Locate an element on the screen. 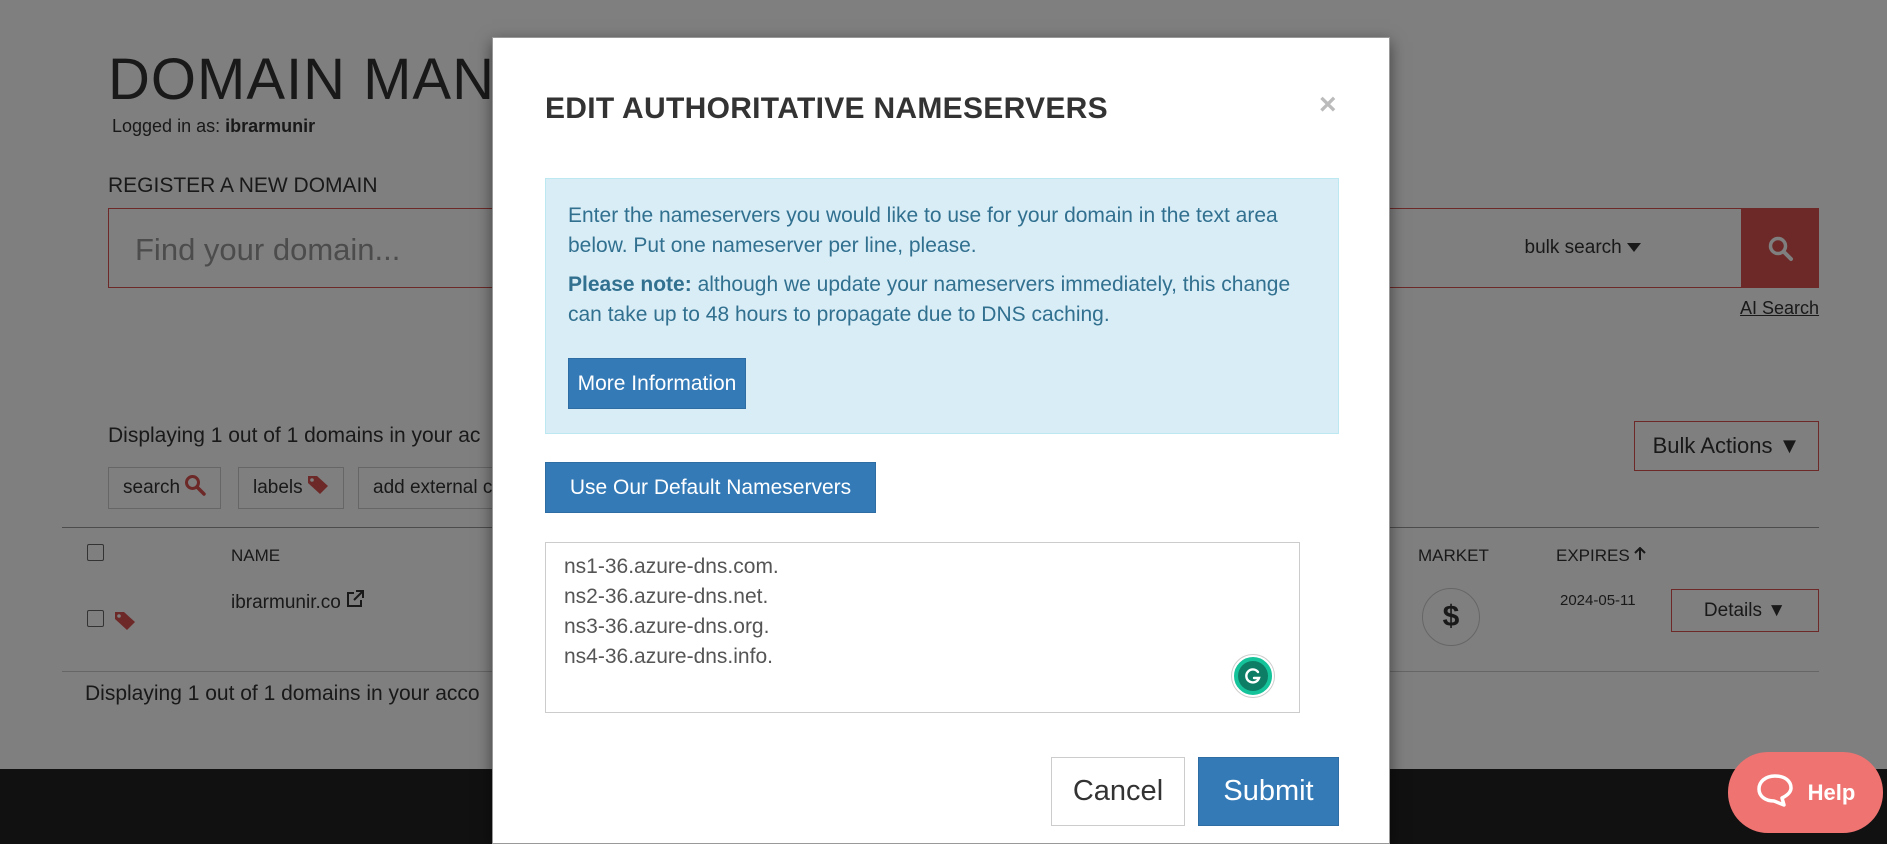  more-information-button: More Information is located at coordinates (657, 383).